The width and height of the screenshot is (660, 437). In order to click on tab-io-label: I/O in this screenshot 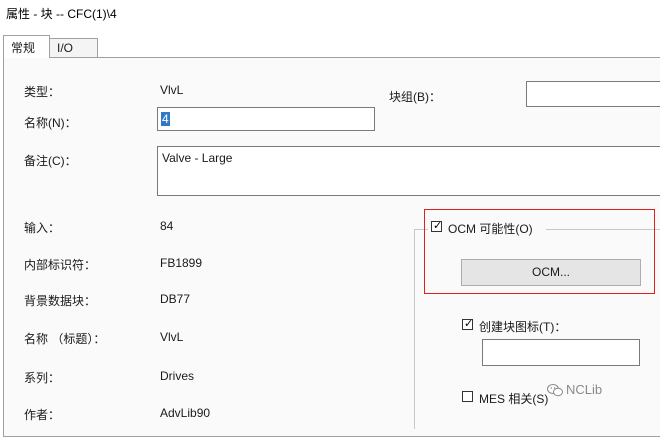, I will do `click(65, 48)`.